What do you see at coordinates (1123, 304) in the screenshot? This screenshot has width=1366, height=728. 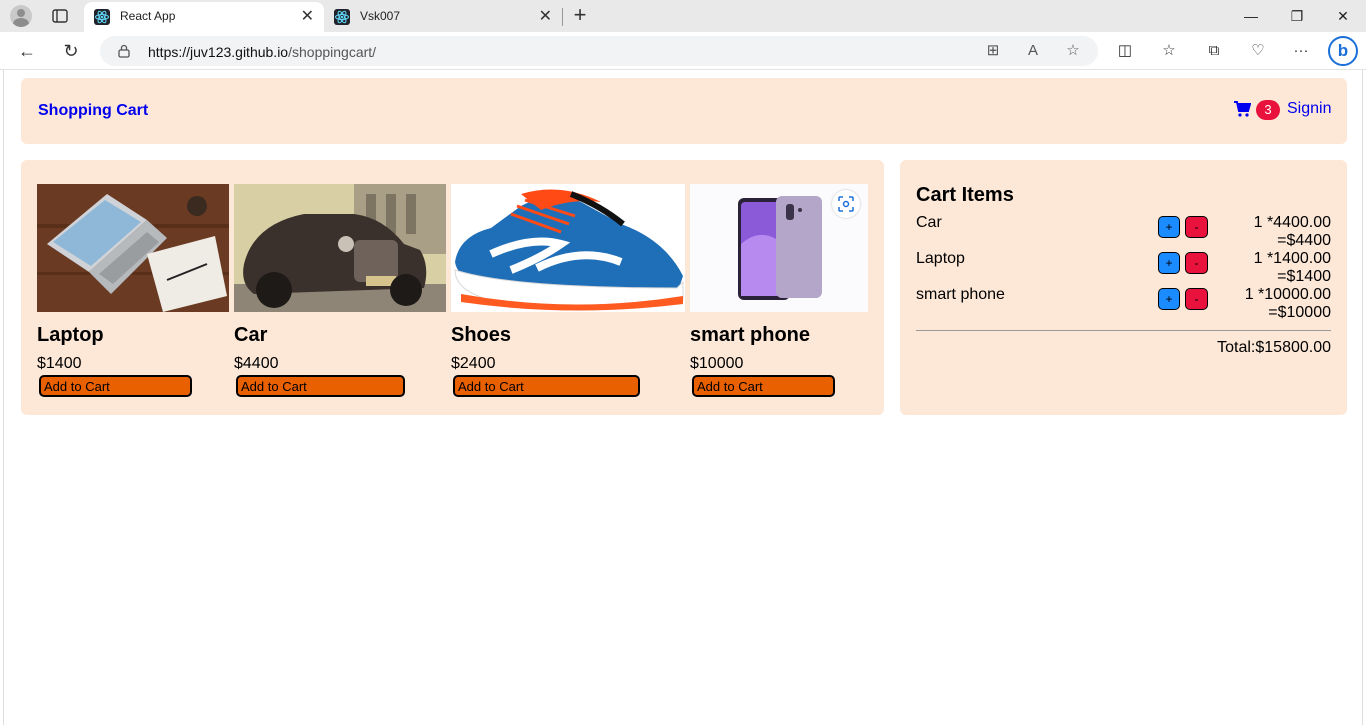 I see `cart-row: smart phone + - 1 *10000.00 =$10000` at bounding box center [1123, 304].